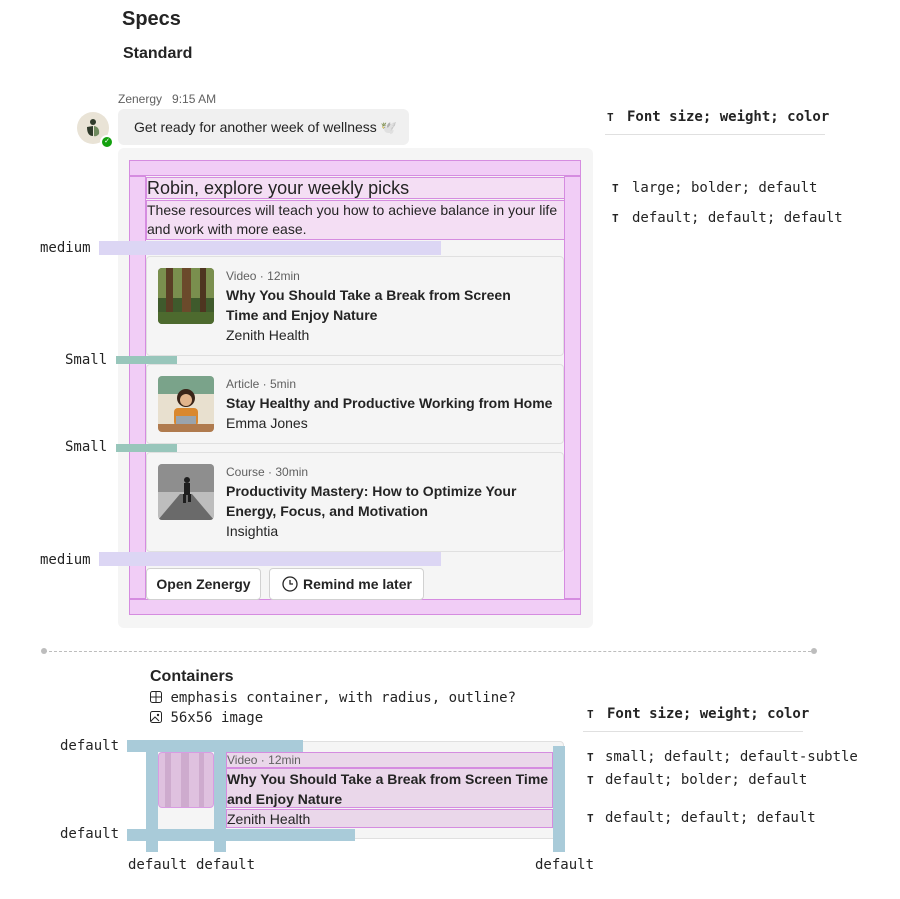 This screenshot has height=899, width=900. Describe the element at coordinates (167, 99) in the screenshot. I see `message-header: Zenergy 9:15 AM` at that location.